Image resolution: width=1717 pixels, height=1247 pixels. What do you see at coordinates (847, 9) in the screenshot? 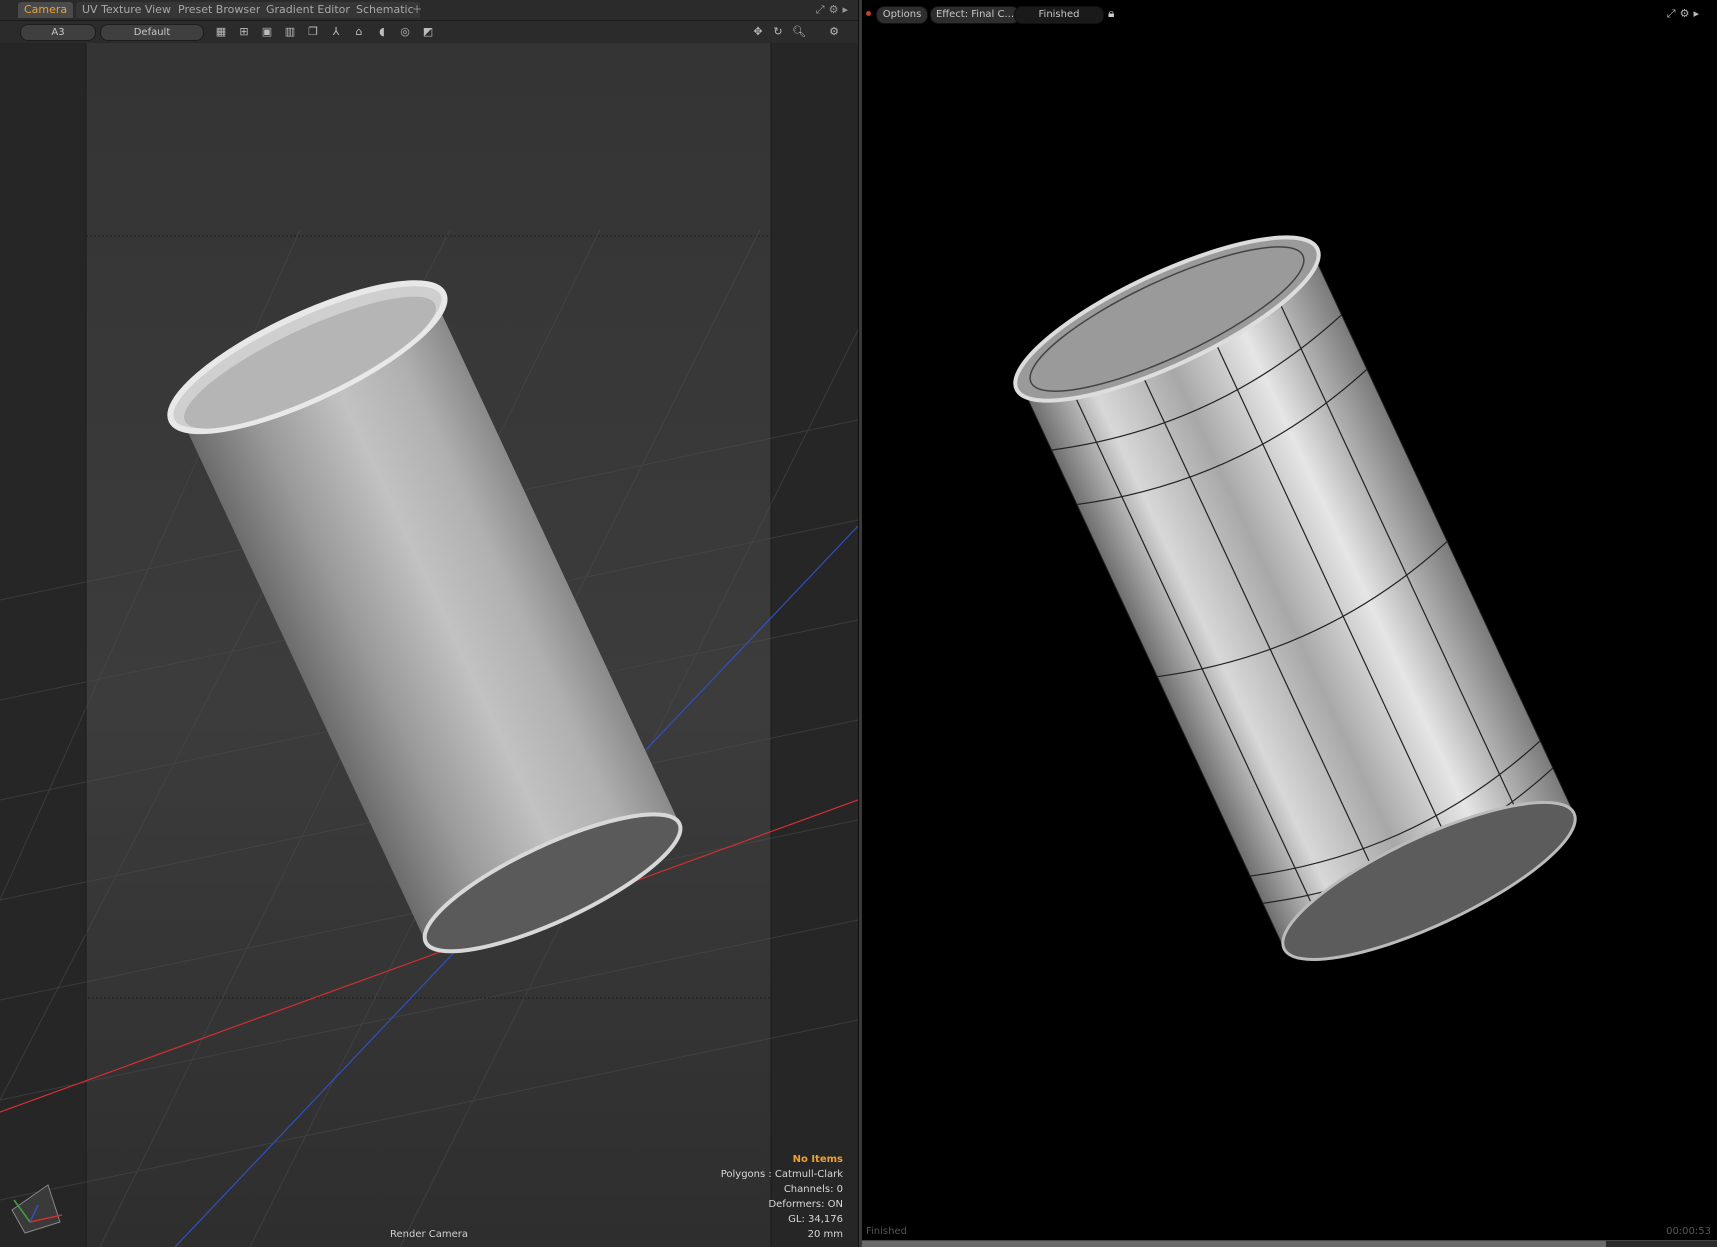
I see `arrow-right-icon: ▸` at bounding box center [847, 9].